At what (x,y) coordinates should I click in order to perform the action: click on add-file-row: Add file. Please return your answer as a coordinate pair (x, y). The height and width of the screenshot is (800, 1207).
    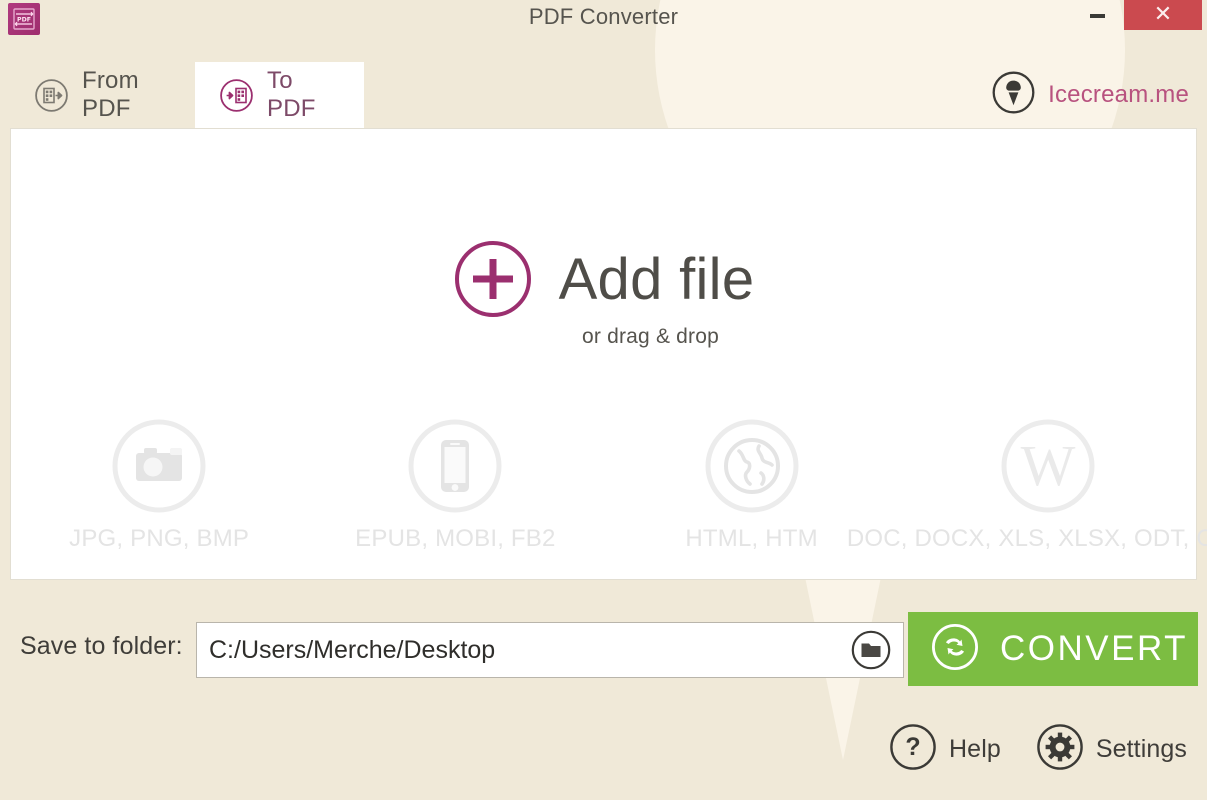
    Looking at the image, I should click on (604, 279).